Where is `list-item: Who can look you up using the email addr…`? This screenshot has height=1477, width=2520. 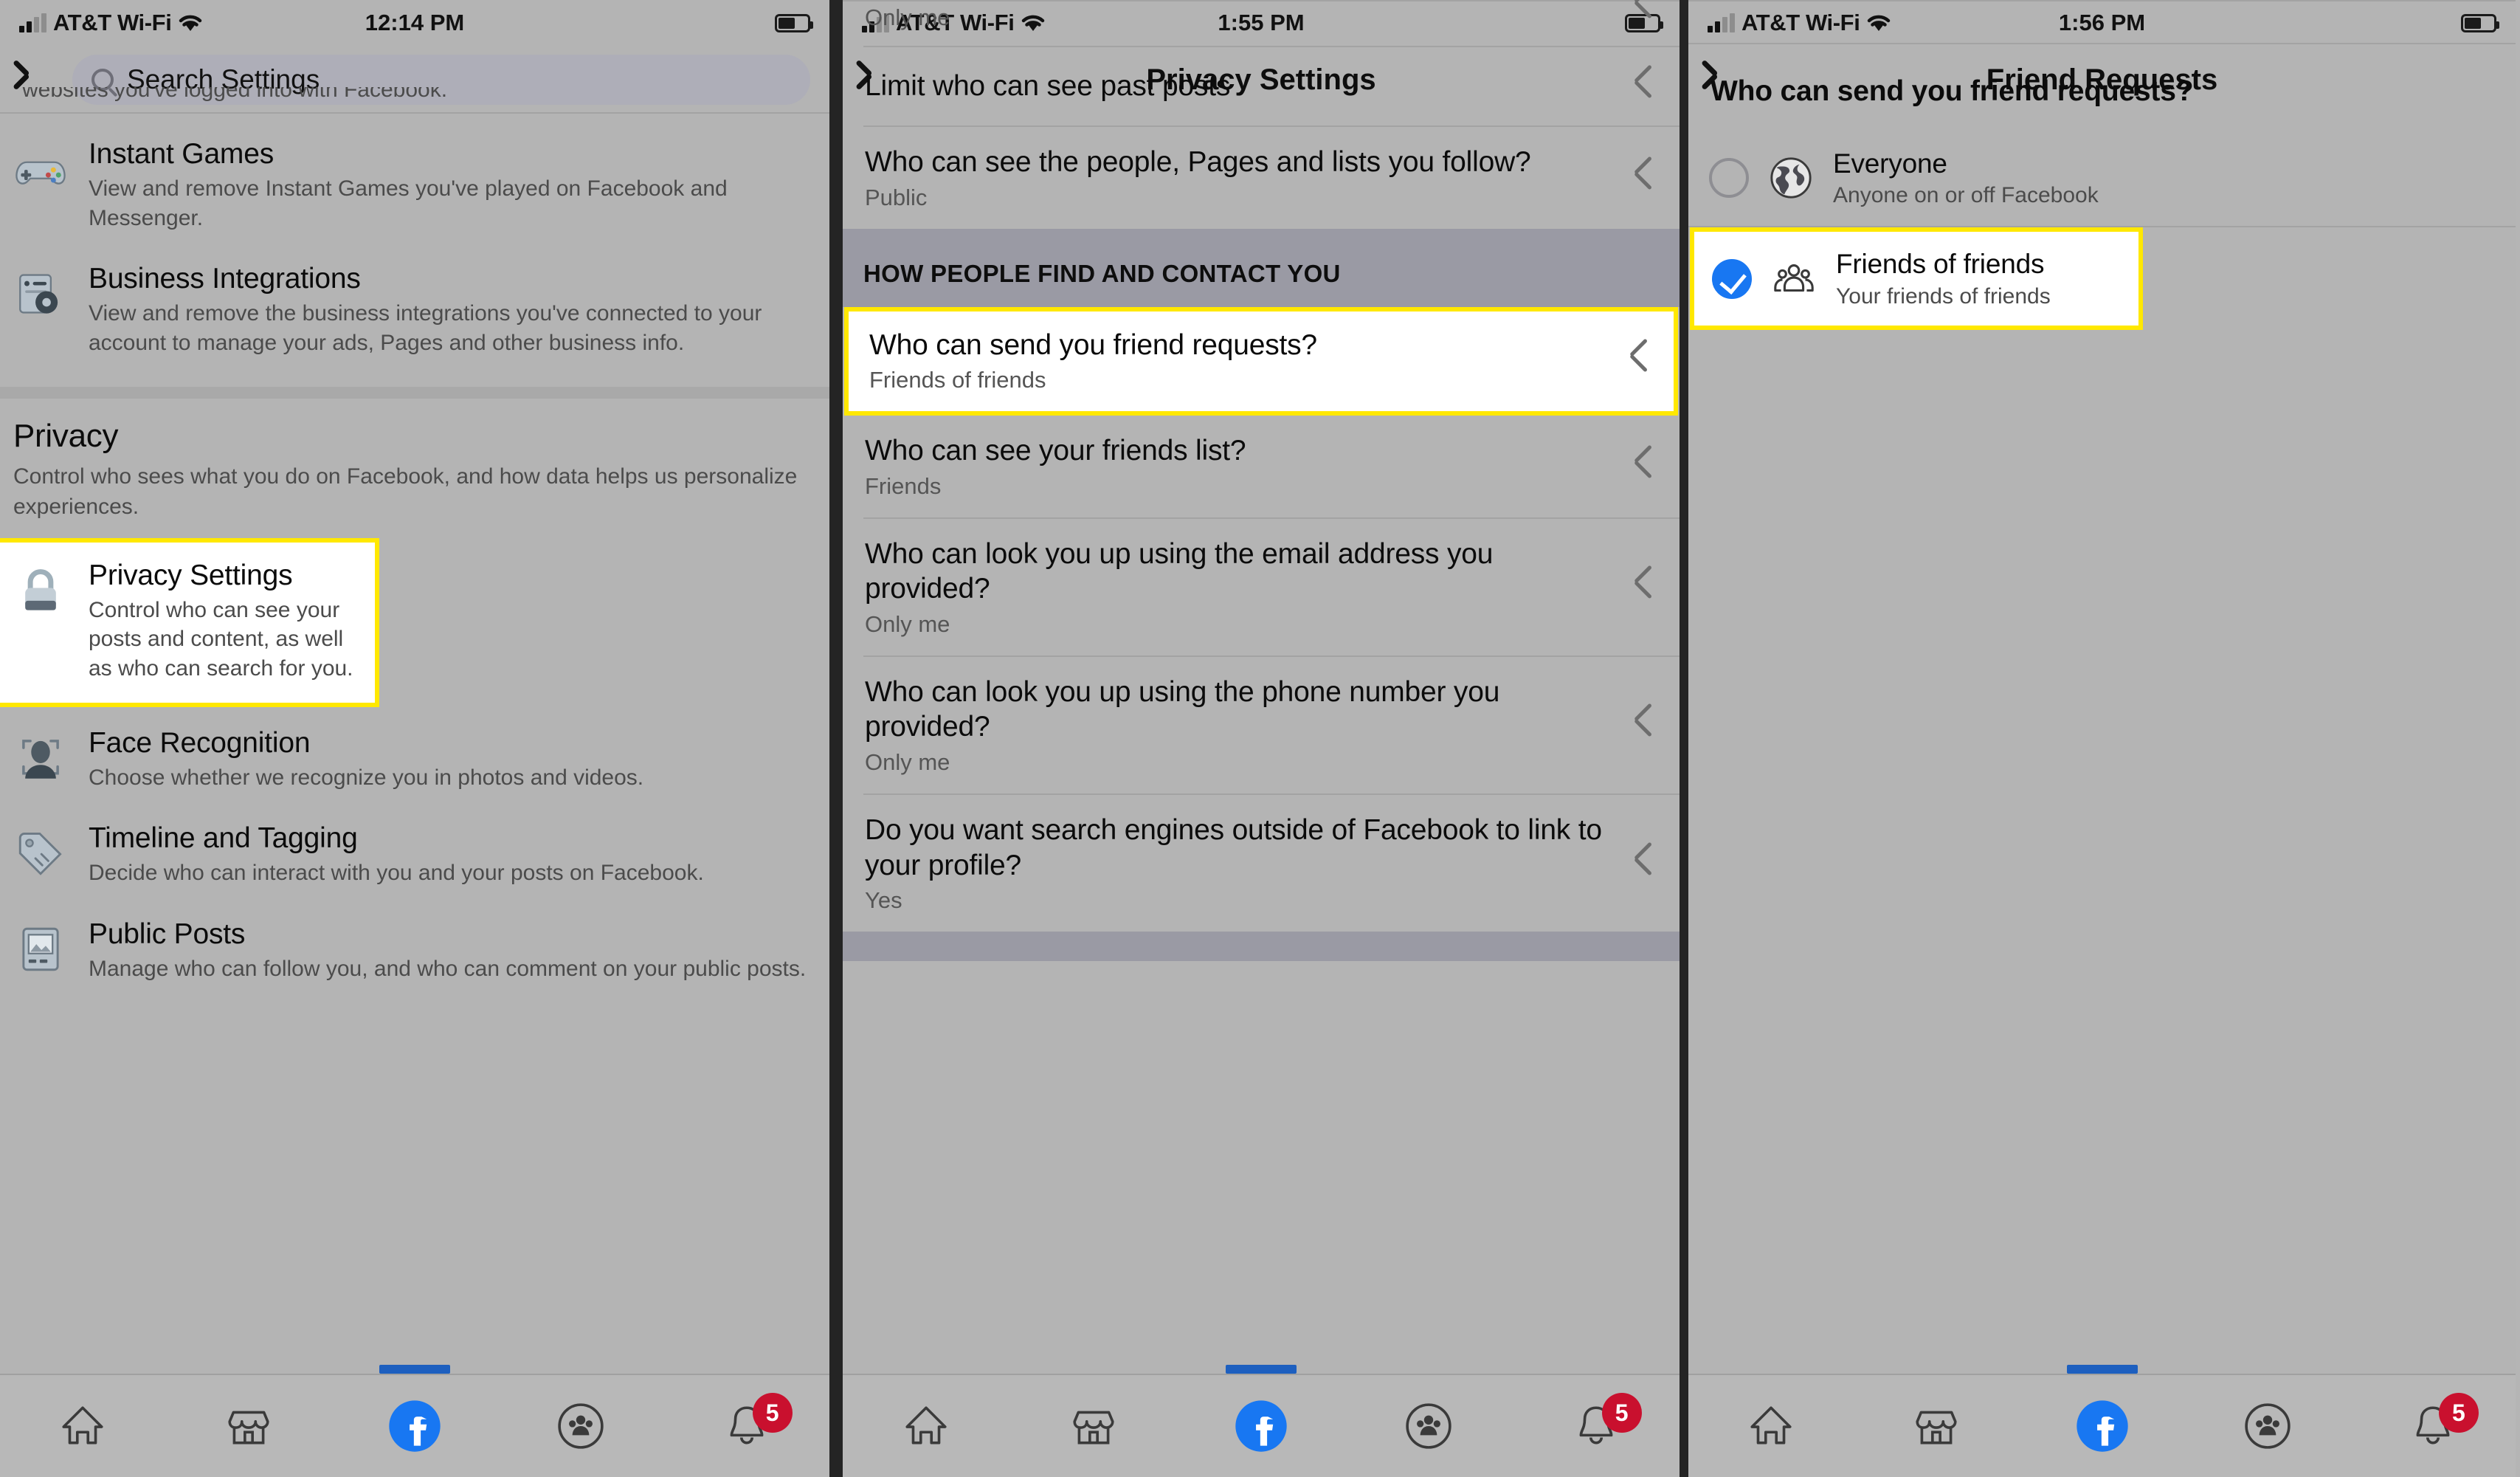 list-item: Who can look you up using the email addr… is located at coordinates (1261, 587).